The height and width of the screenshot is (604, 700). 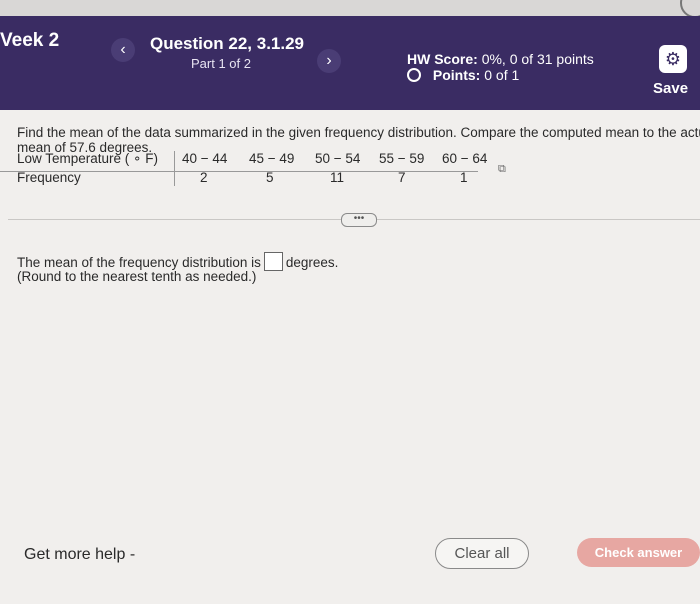 I want to click on points-circle-icon, so click(x=414, y=75).